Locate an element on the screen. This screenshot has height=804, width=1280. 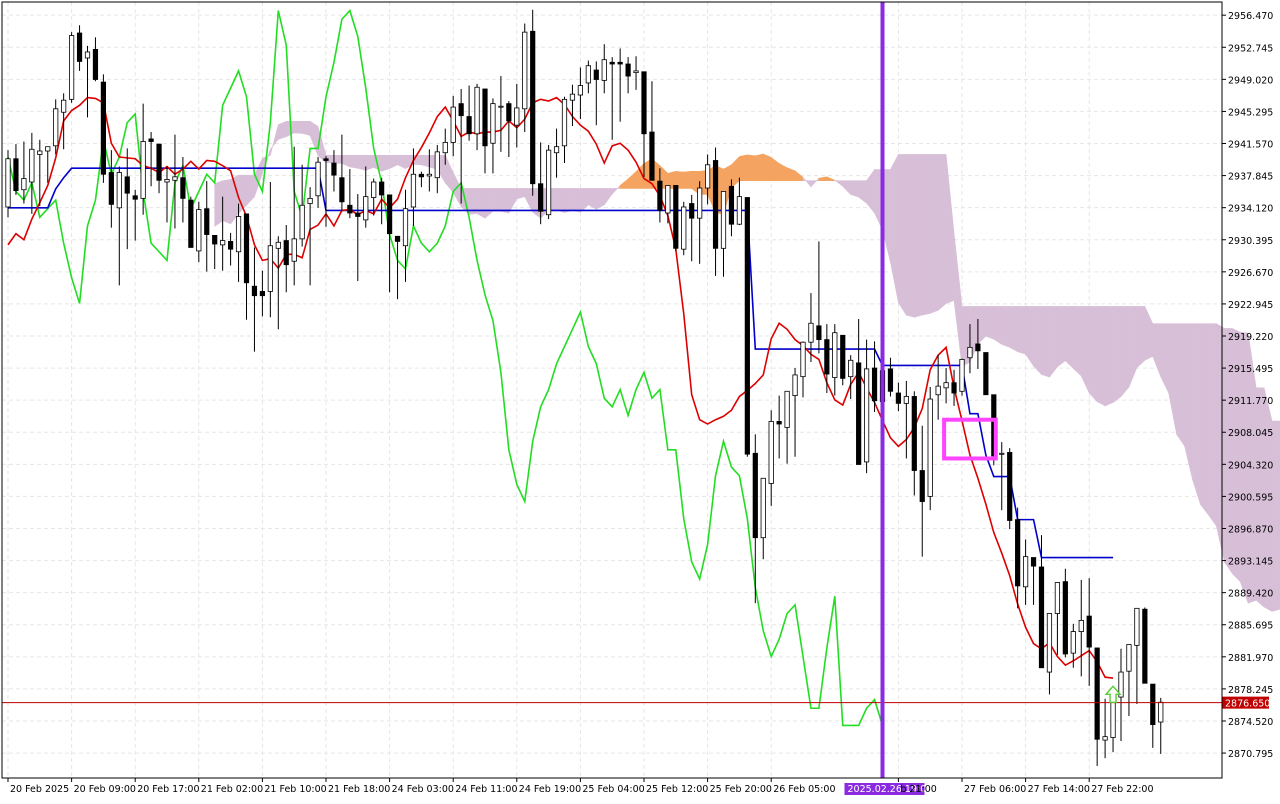
time-tick-label: 25 Feb 20:00 is located at coordinates (741, 789).